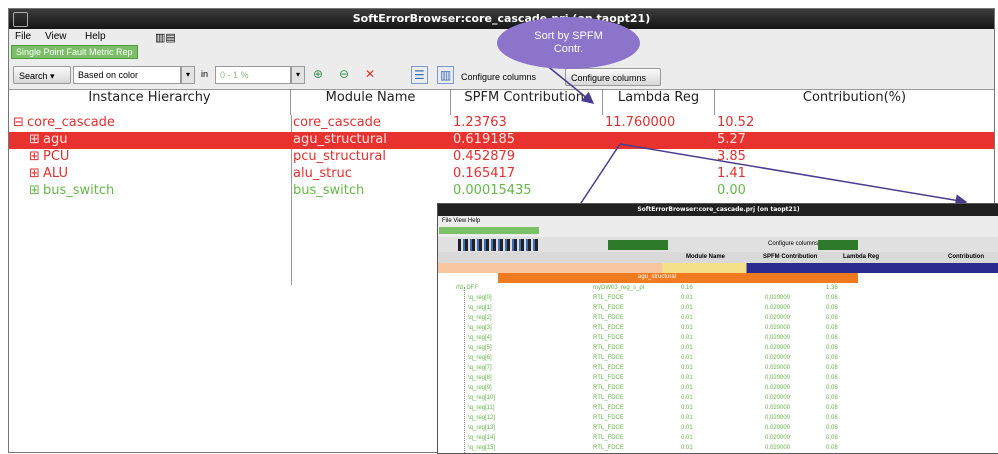 The image size is (998, 454). I want to click on inset-col-lambda: Lambda Reg, so click(861, 257).